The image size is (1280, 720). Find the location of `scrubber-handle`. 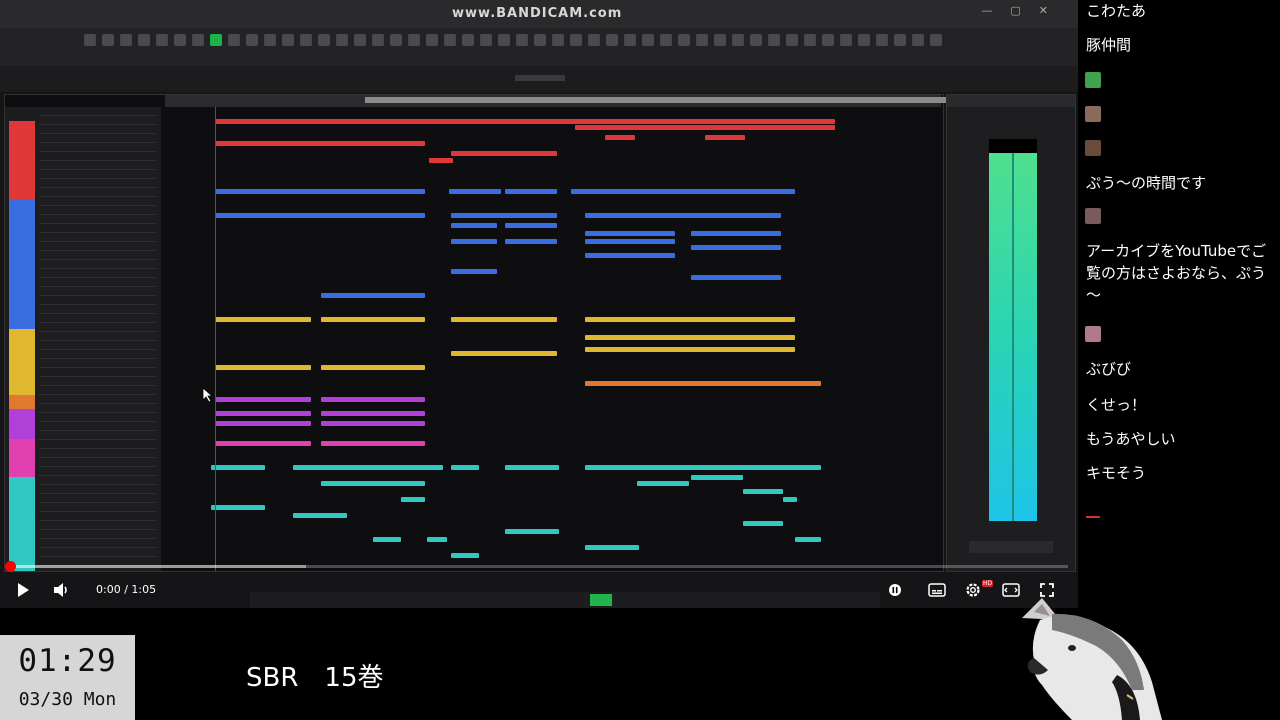

scrubber-handle is located at coordinates (10, 566).